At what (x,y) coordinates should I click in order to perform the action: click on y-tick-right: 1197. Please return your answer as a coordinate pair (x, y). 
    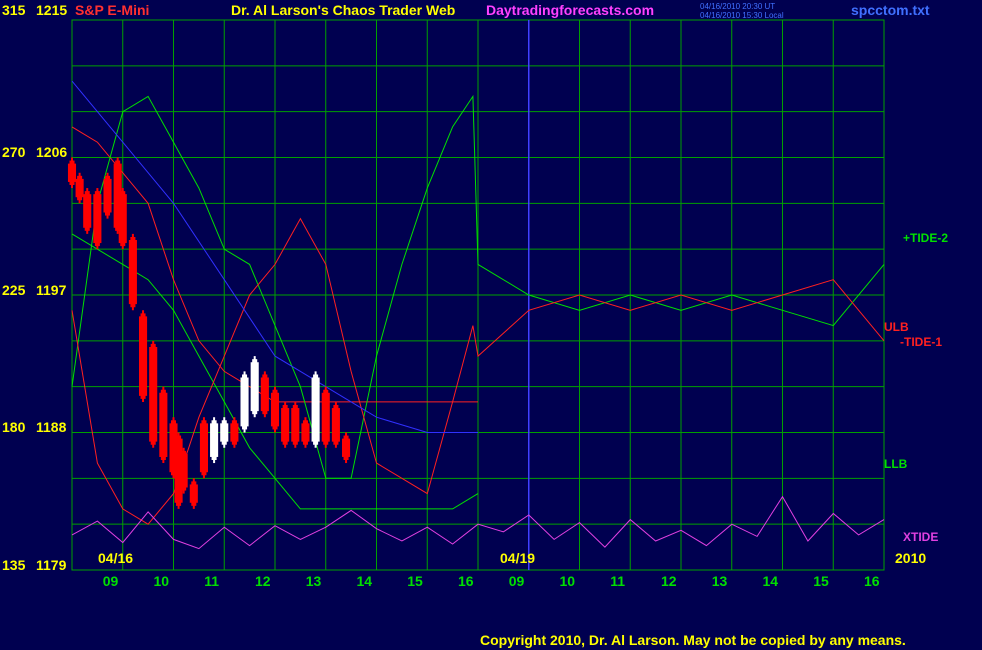
    Looking at the image, I should click on (51, 290).